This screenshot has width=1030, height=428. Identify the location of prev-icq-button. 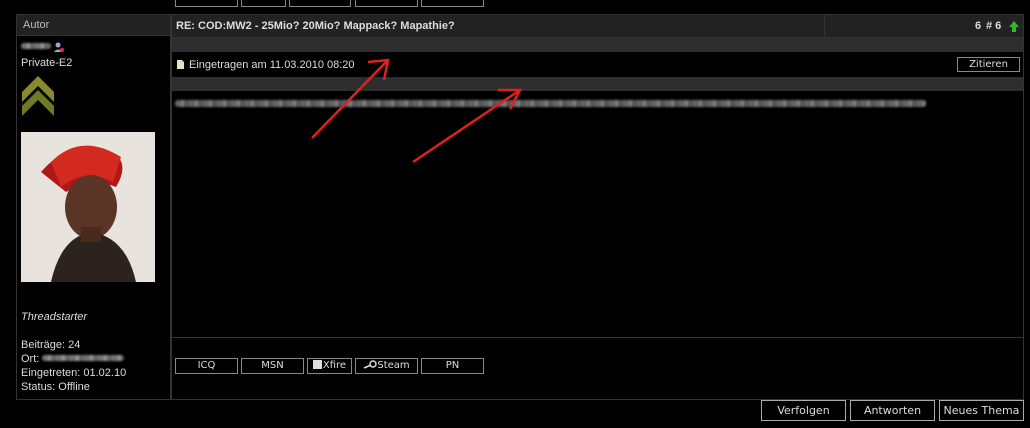
(206, 3).